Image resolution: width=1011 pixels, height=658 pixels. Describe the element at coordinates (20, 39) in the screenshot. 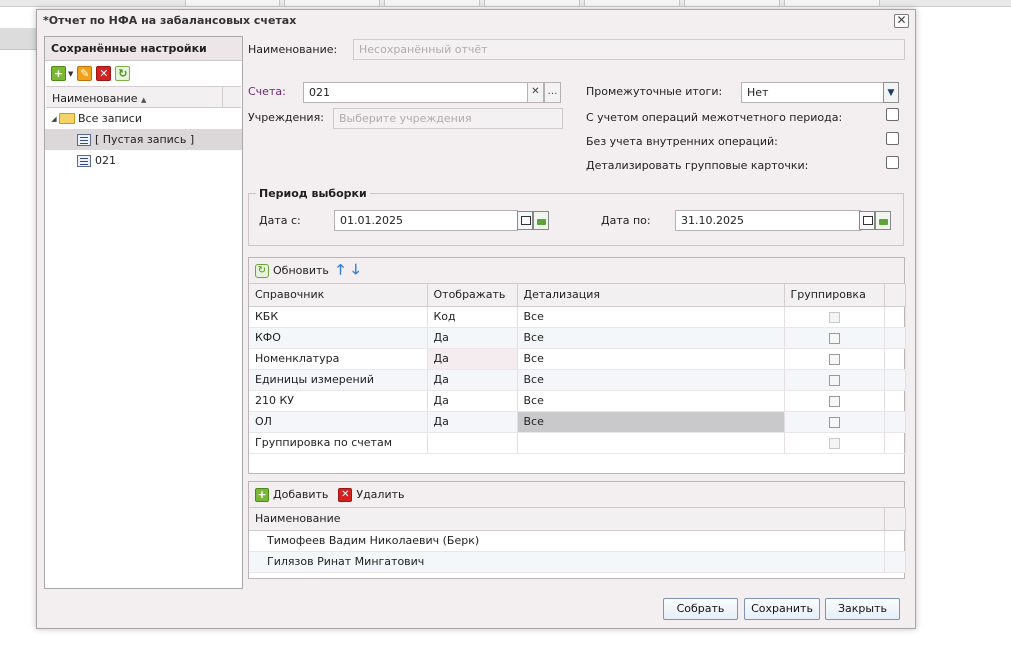

I see `background-nav-item` at that location.